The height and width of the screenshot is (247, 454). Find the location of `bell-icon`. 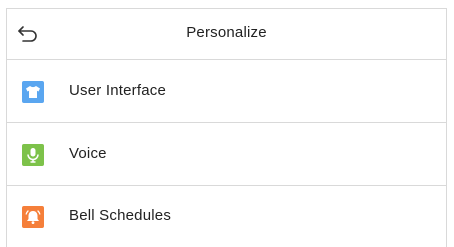

bell-icon is located at coordinates (33, 217).